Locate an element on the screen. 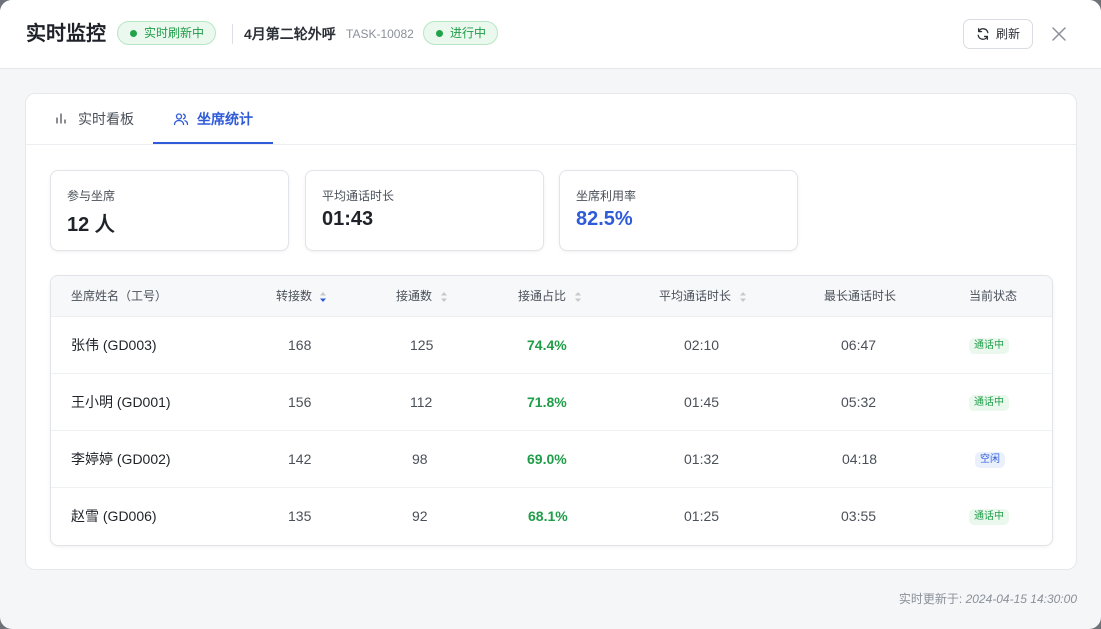 The width and height of the screenshot is (1101, 629). table-row: 张伟 (GD003) 168 125 74.4% 02:10 06:47 通话中 is located at coordinates (551, 345).